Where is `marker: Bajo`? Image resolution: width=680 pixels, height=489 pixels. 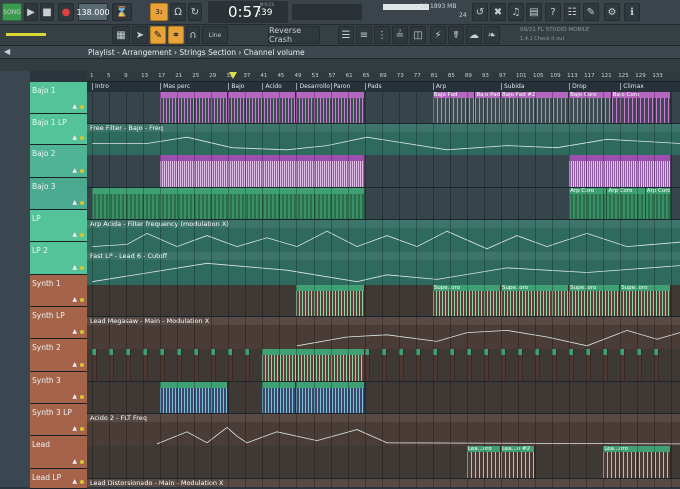 marker: Bajo is located at coordinates (236, 86).